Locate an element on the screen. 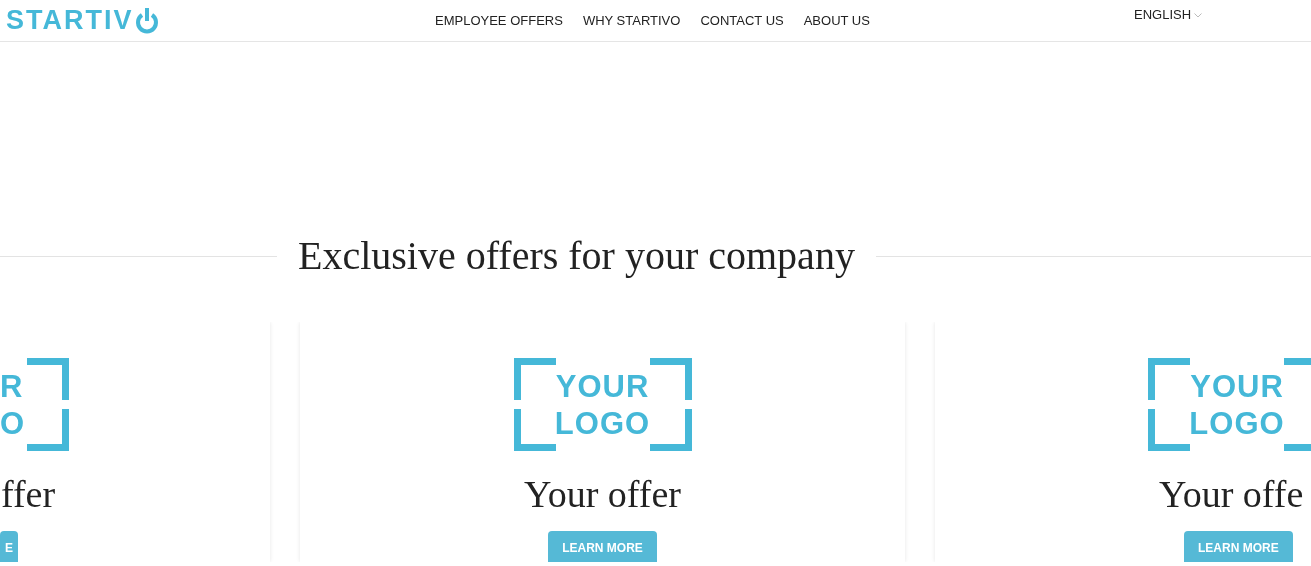 The height and width of the screenshot is (566, 1311). nav-link: EMPLOYEE OFFERS is located at coordinates (499, 21).